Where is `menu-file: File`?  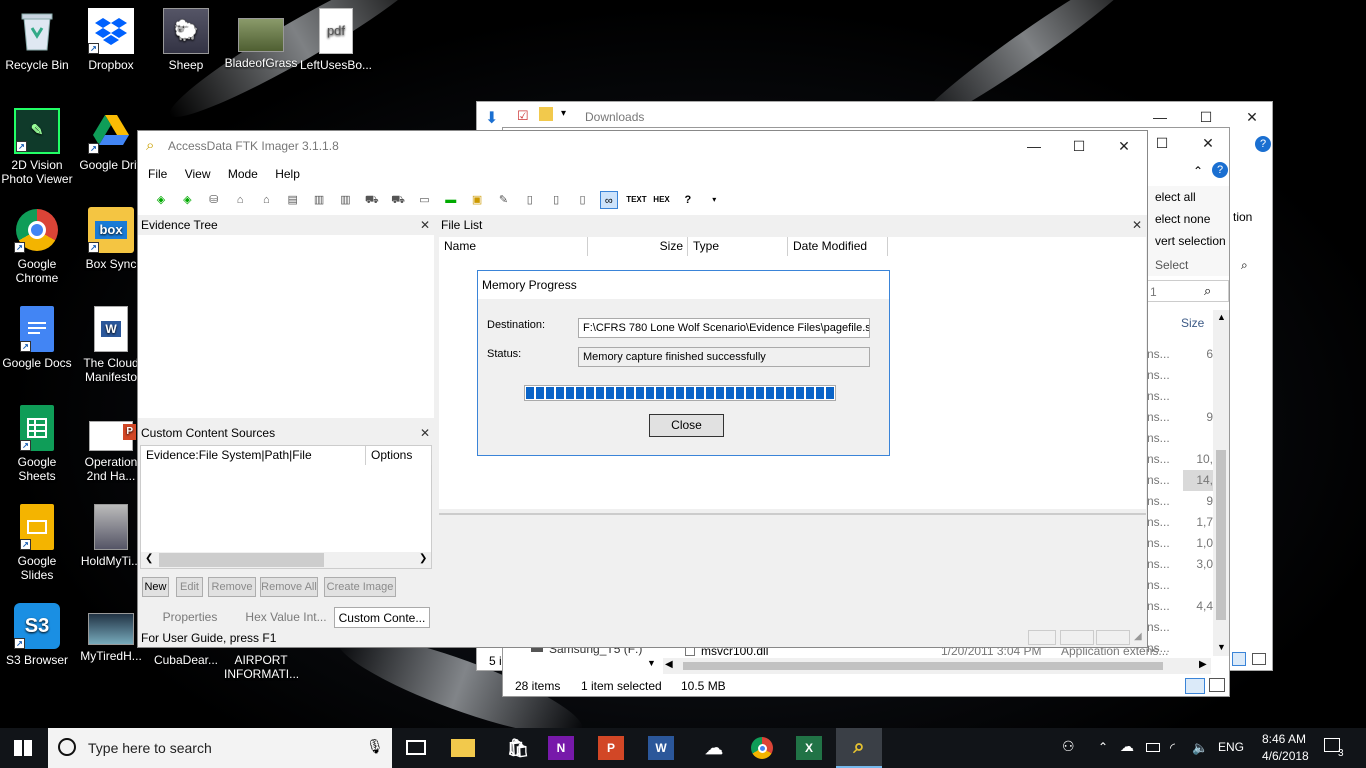
menu-file: File is located at coordinates (157, 174).